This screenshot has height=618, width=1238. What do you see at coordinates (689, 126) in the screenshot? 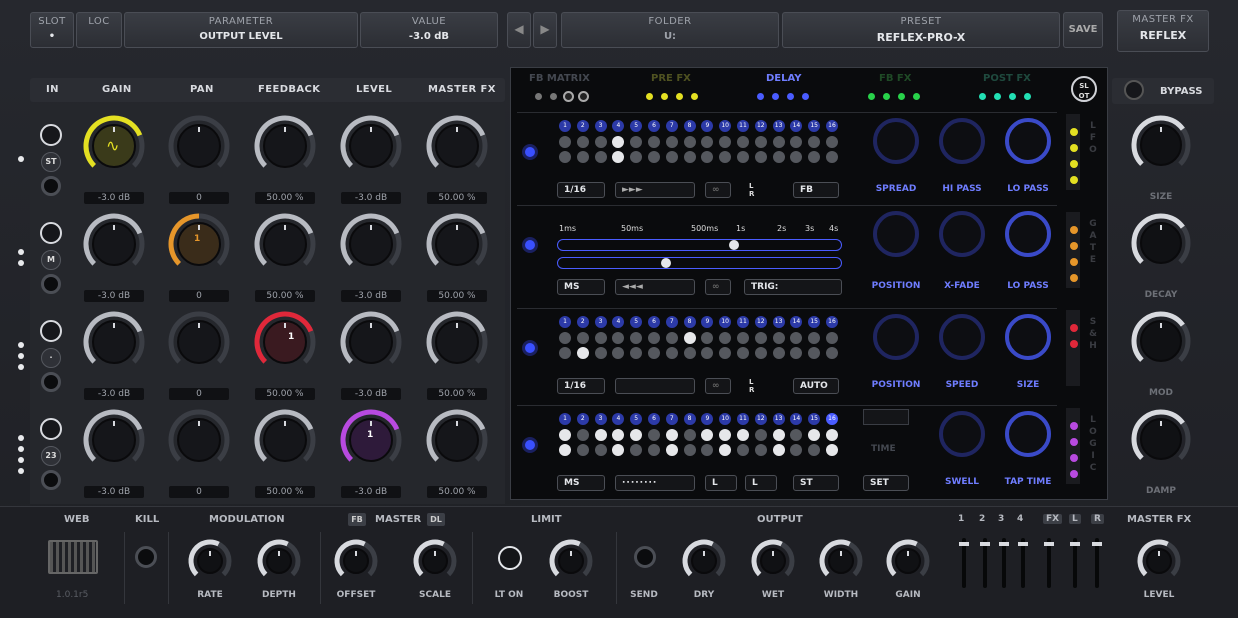
I see `step-number: 8` at bounding box center [689, 126].